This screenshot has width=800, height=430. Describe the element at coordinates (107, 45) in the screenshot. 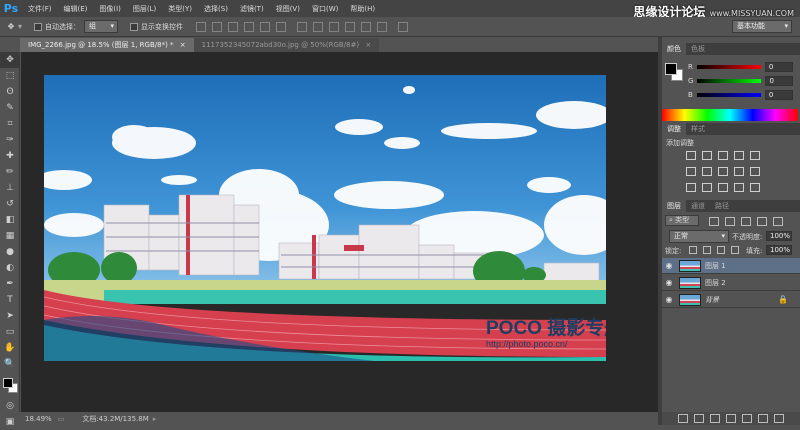

I see `tab-img-2266: IMG_2266.jpg @ 18.5% (图层 1, RGB/8*) * ×` at that location.